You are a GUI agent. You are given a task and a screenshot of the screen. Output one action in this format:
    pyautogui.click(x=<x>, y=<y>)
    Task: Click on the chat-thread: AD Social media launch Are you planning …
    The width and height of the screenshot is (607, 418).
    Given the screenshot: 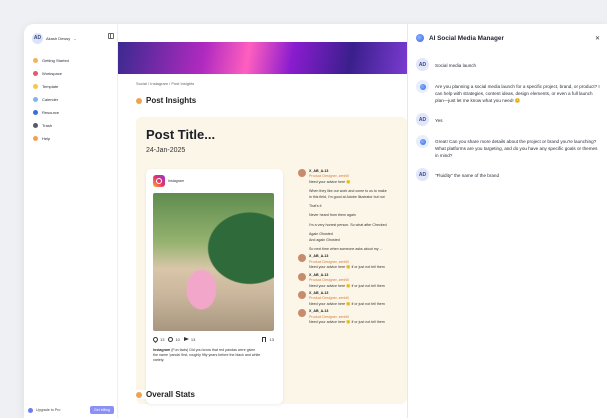 What is the action you would take?
    pyautogui.click(x=508, y=124)
    